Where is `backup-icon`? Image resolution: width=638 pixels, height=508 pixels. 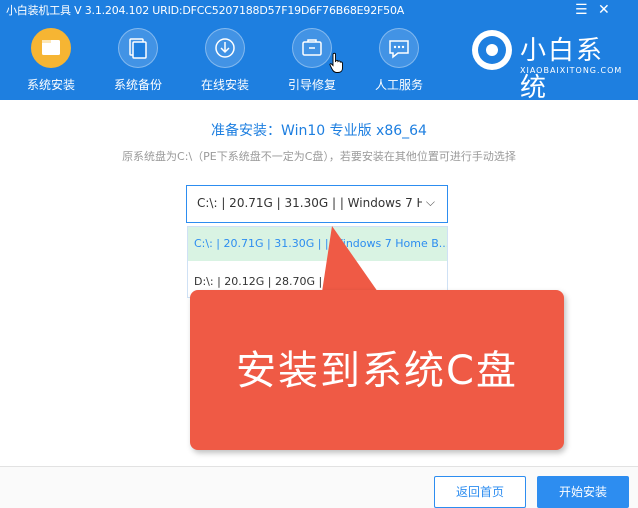 backup-icon is located at coordinates (138, 48).